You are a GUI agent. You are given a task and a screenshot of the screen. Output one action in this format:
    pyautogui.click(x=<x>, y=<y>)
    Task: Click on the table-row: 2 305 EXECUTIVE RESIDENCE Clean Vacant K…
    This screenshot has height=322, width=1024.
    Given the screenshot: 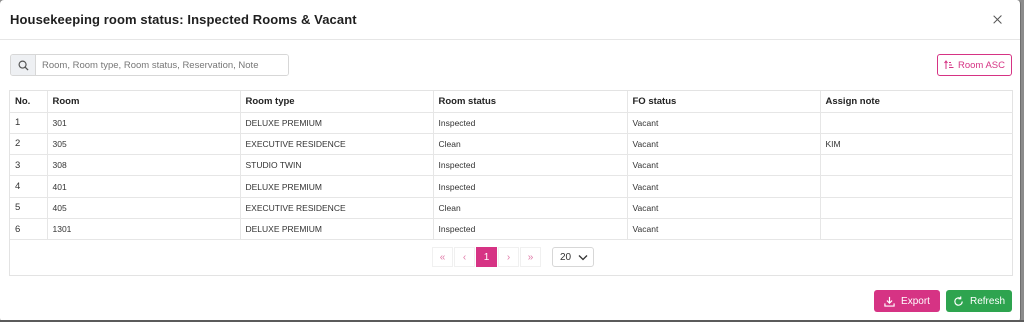 What is the action you would take?
    pyautogui.click(x=511, y=144)
    